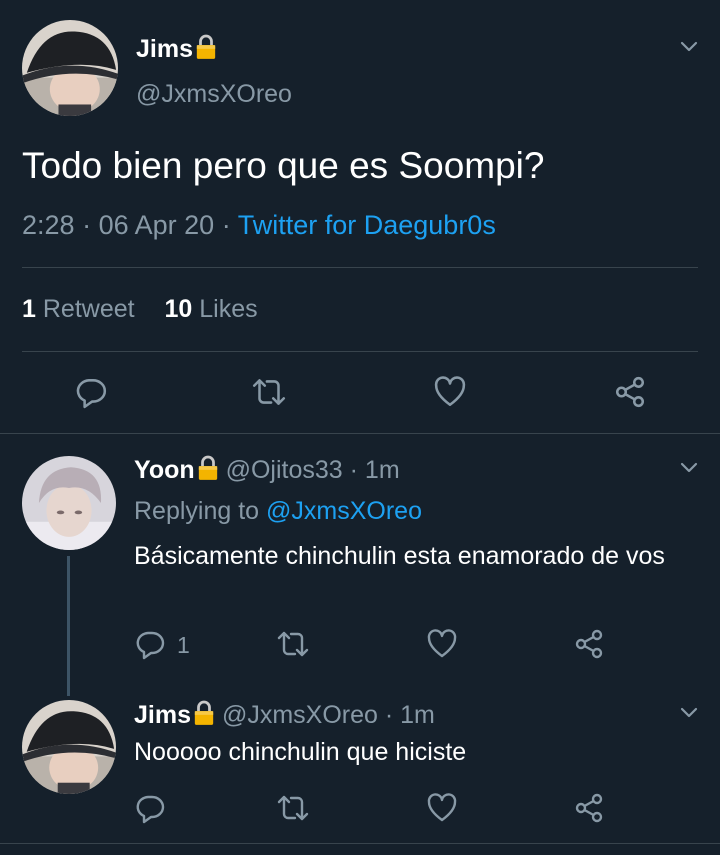 The width and height of the screenshot is (720, 855). What do you see at coordinates (284, 470) in the screenshot?
I see `author-handle: @Ojitos33` at bounding box center [284, 470].